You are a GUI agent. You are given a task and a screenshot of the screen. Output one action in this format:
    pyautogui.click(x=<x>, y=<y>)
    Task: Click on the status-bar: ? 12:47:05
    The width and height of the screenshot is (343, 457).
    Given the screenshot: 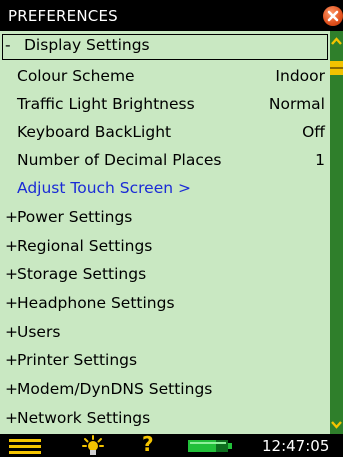 What is the action you would take?
    pyautogui.click(x=171, y=444)
    